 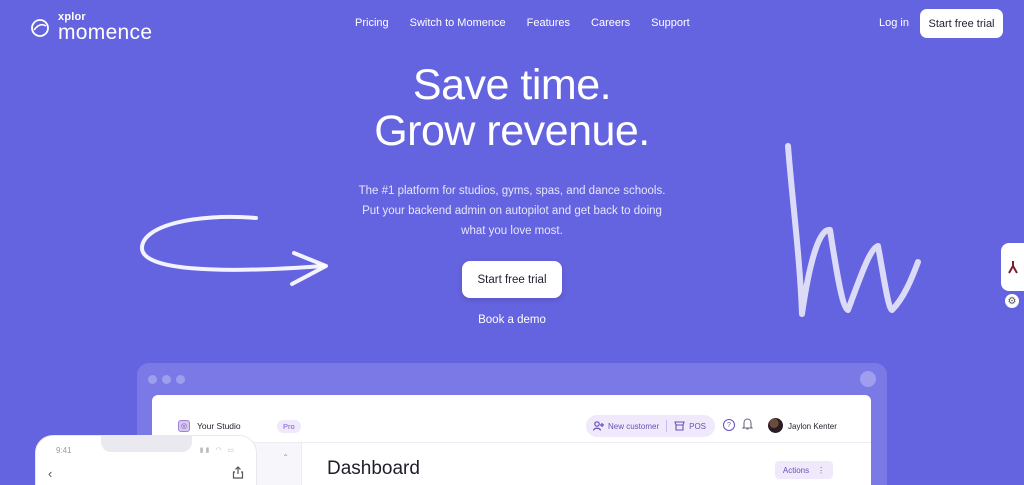 I want to click on chevron-left-icon: ‹, so click(x=50, y=473).